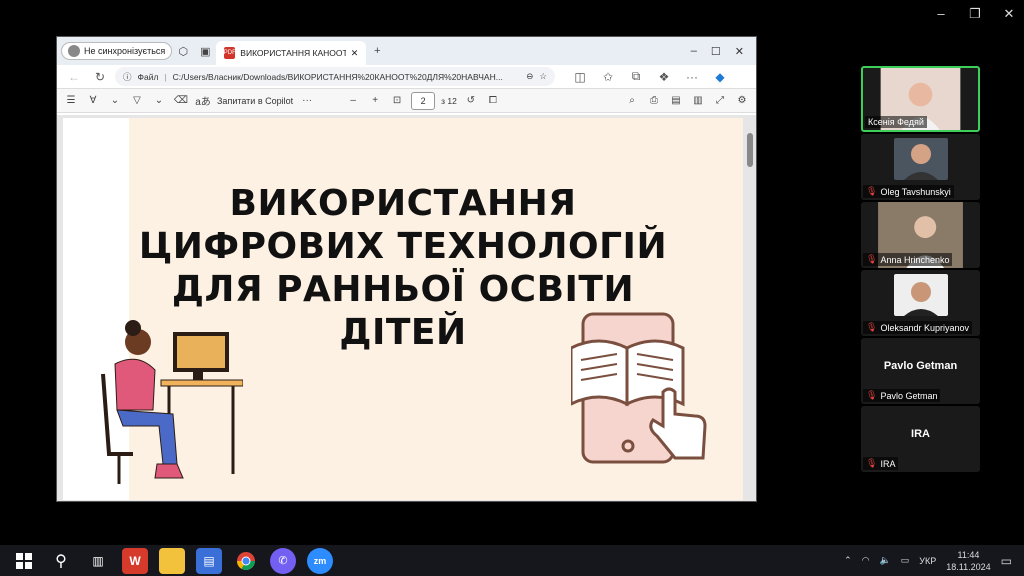 The width and height of the screenshot is (1024, 576). Describe the element at coordinates (580, 77) in the screenshot. I see `split-screen-icon: ◫` at that location.